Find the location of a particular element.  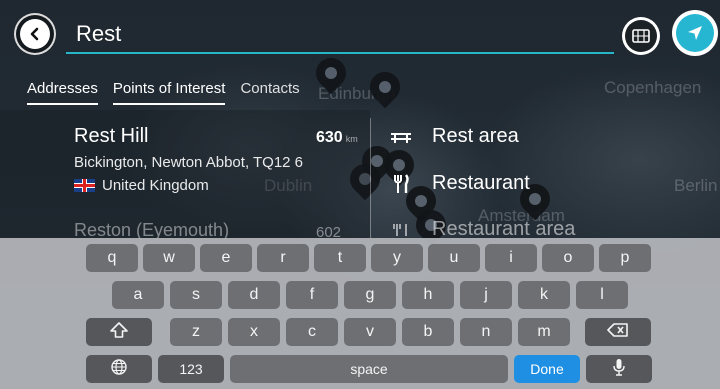

key-l: l is located at coordinates (602, 295).